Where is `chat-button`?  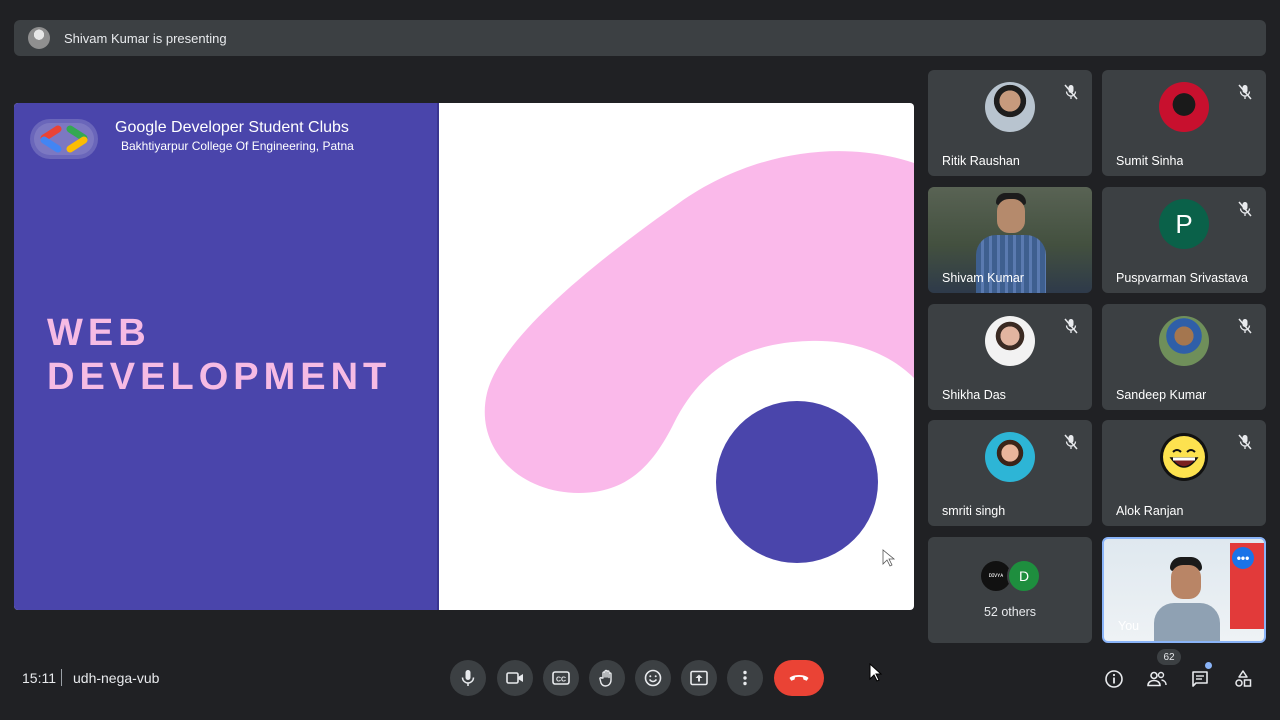 chat-button is located at coordinates (1200, 679).